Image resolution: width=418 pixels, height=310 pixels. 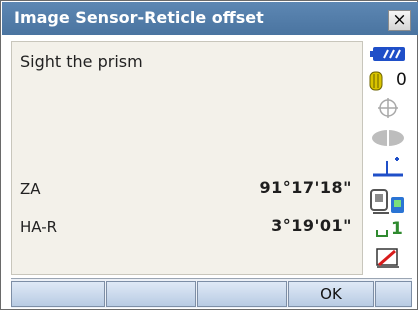 What do you see at coordinates (382, 232) in the screenshot?
I see `input-mode-icon` at bounding box center [382, 232].